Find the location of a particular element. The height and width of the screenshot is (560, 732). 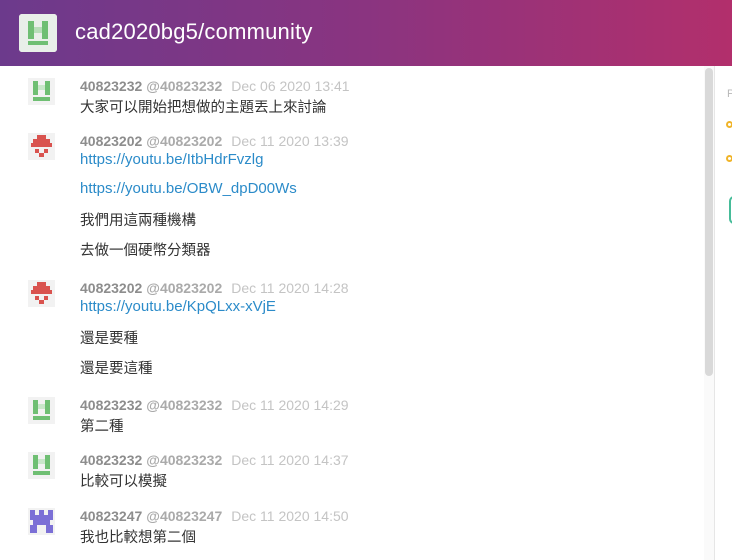

message-timestamp: Dec 11 2020 14:29 is located at coordinates (289, 405).